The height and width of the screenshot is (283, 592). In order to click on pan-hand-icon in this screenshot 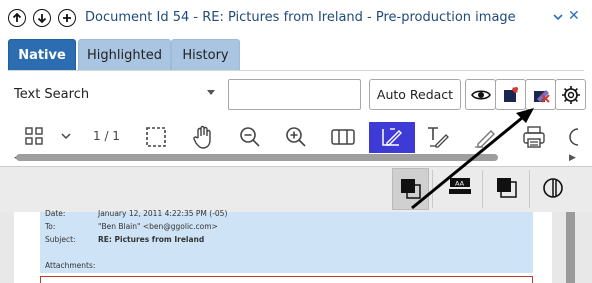, I will do `click(203, 137)`.